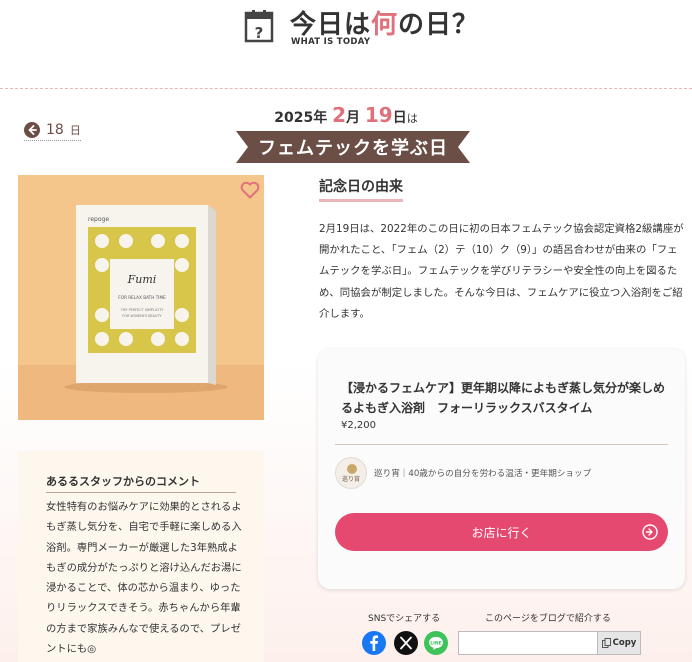  Describe the element at coordinates (528, 643) in the screenshot. I see `blog-link-input` at that location.